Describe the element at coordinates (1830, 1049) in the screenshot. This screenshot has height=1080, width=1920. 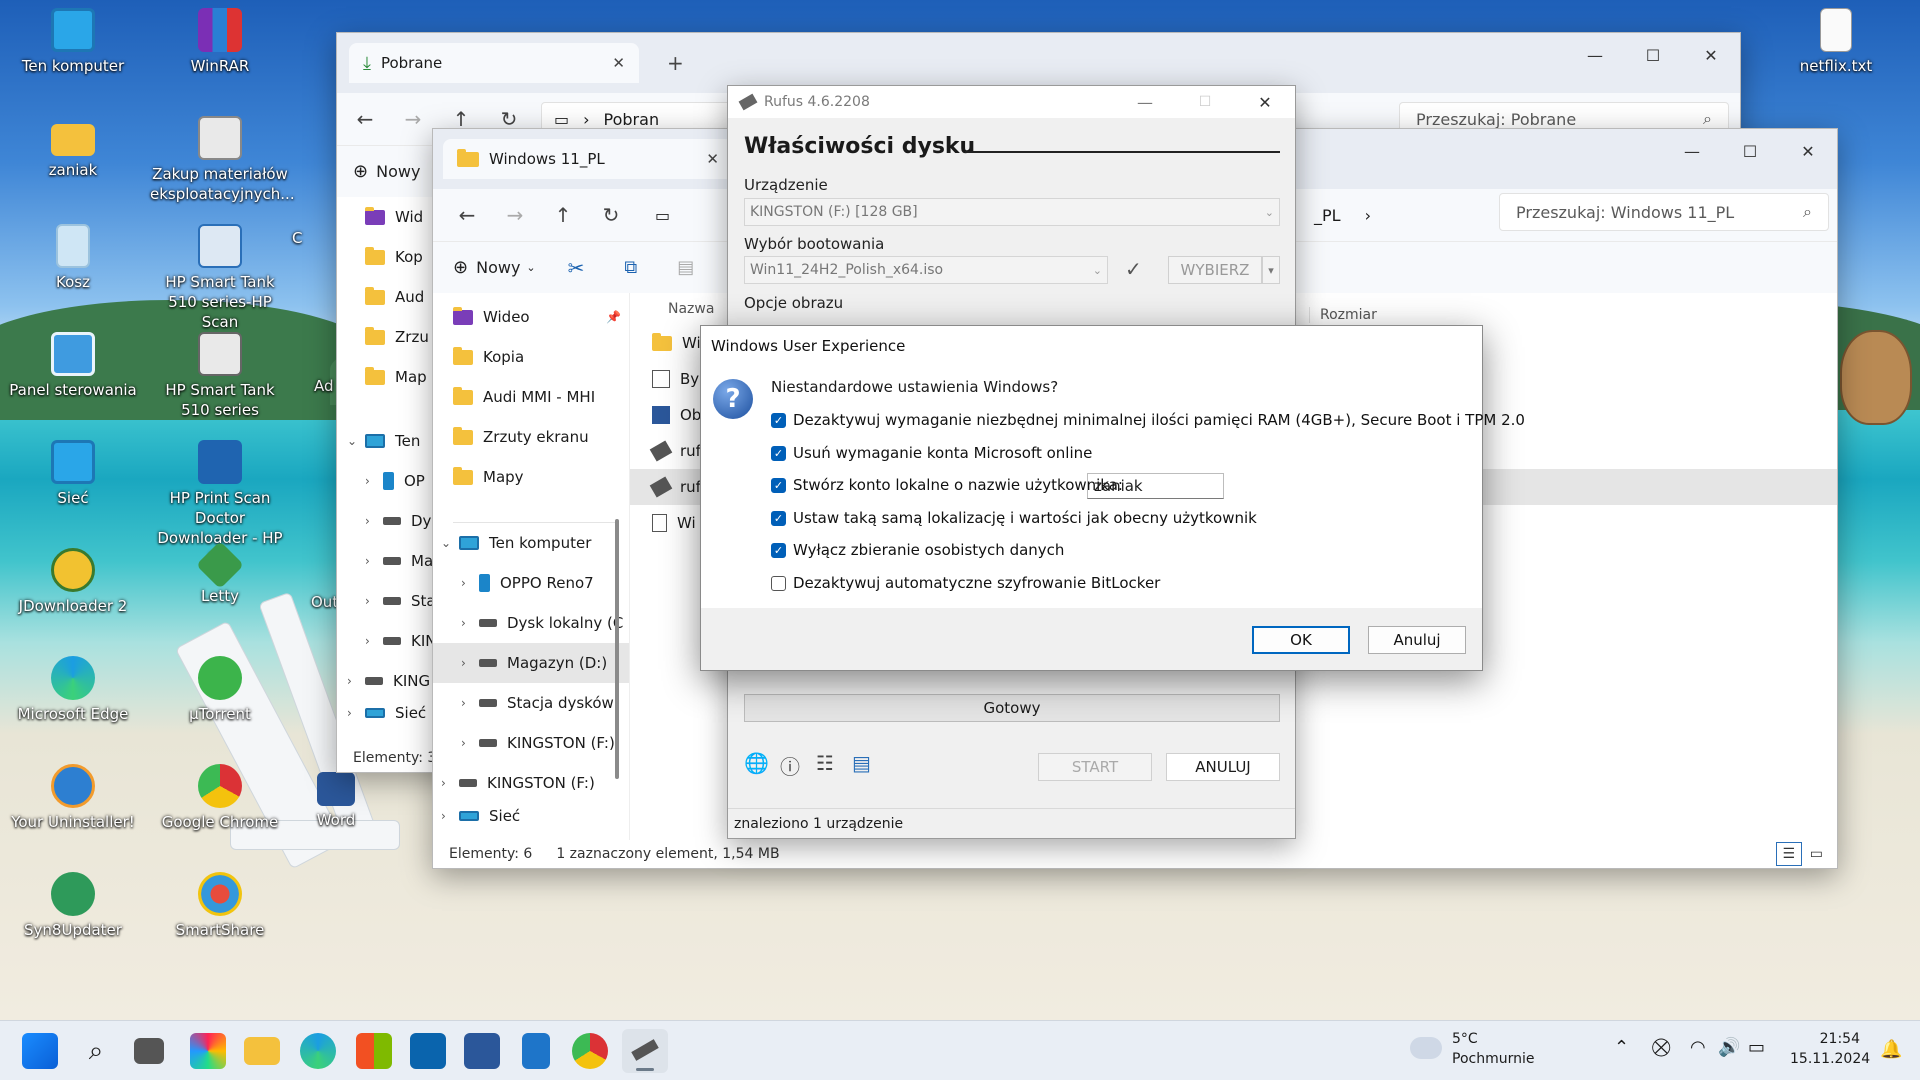
I see `clock: 21:54 15.11.2024` at that location.